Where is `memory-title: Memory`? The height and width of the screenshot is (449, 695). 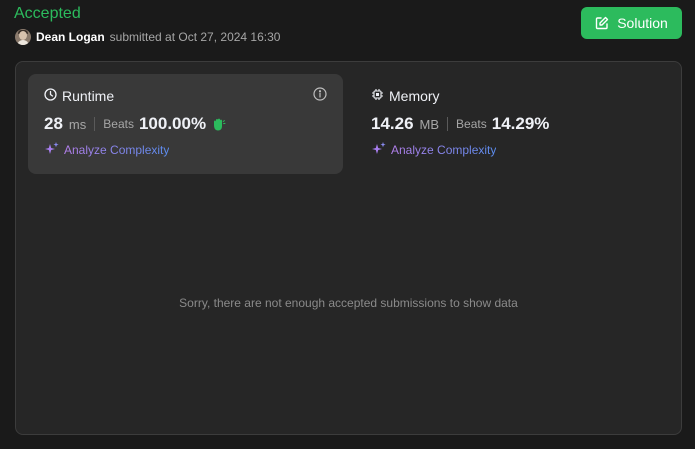 memory-title: Memory is located at coordinates (414, 96).